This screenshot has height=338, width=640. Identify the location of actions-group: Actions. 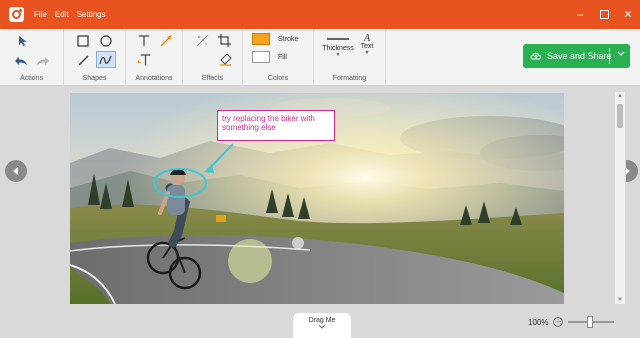
(32, 57).